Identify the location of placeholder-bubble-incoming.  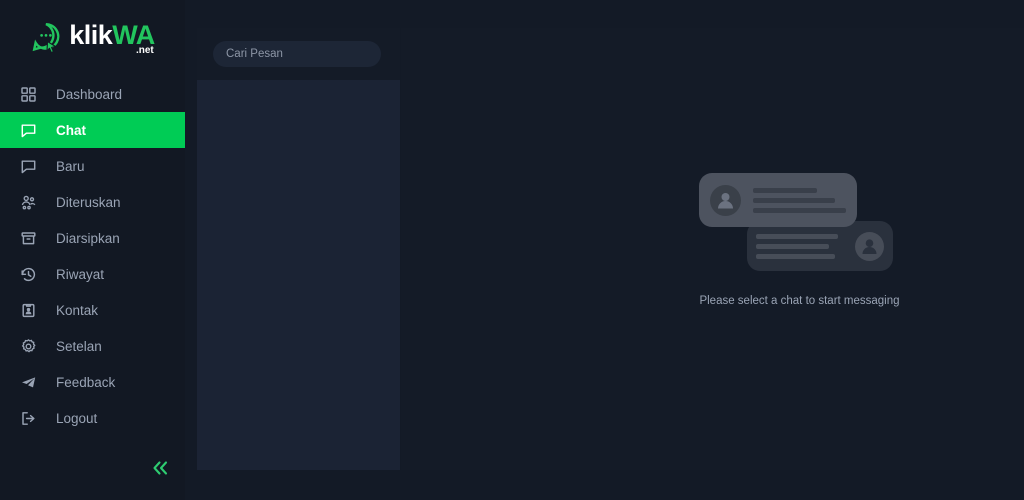
(778, 200).